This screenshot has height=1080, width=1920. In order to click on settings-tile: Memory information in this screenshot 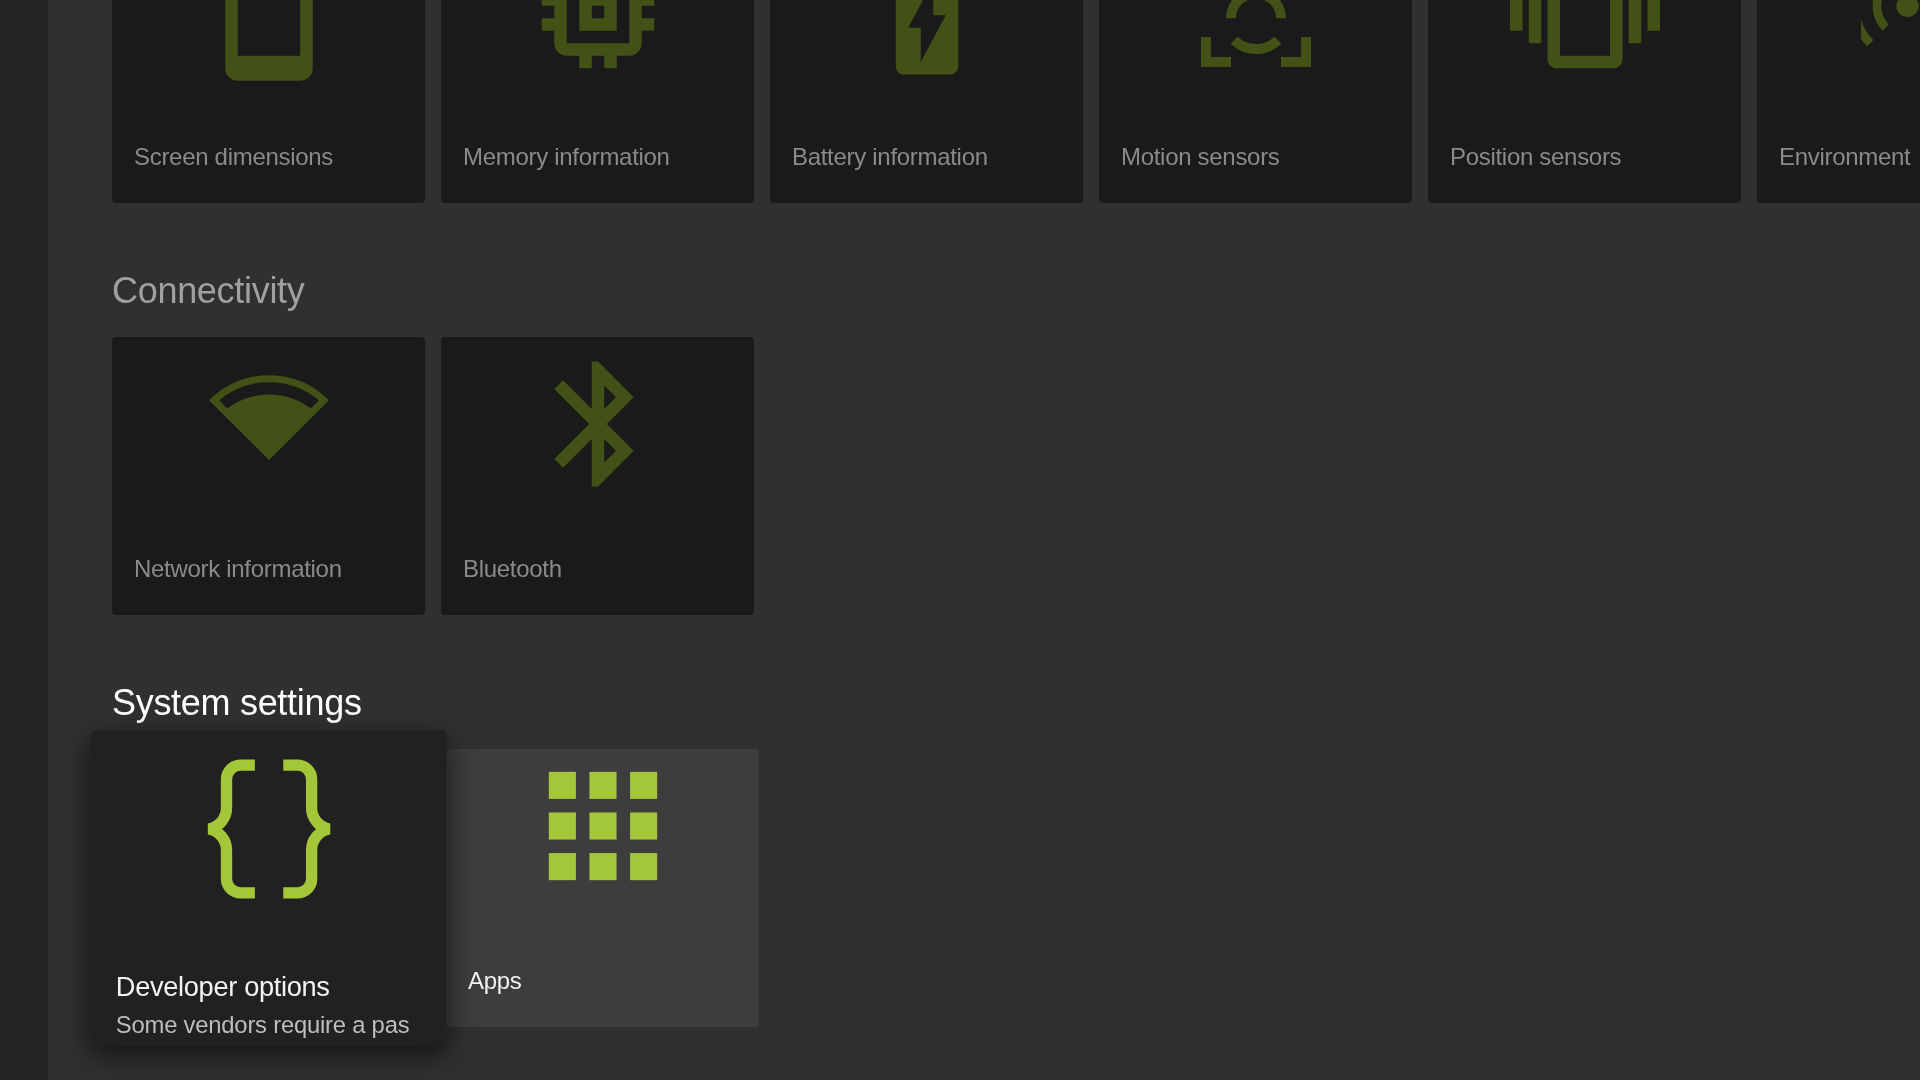, I will do `click(597, 101)`.